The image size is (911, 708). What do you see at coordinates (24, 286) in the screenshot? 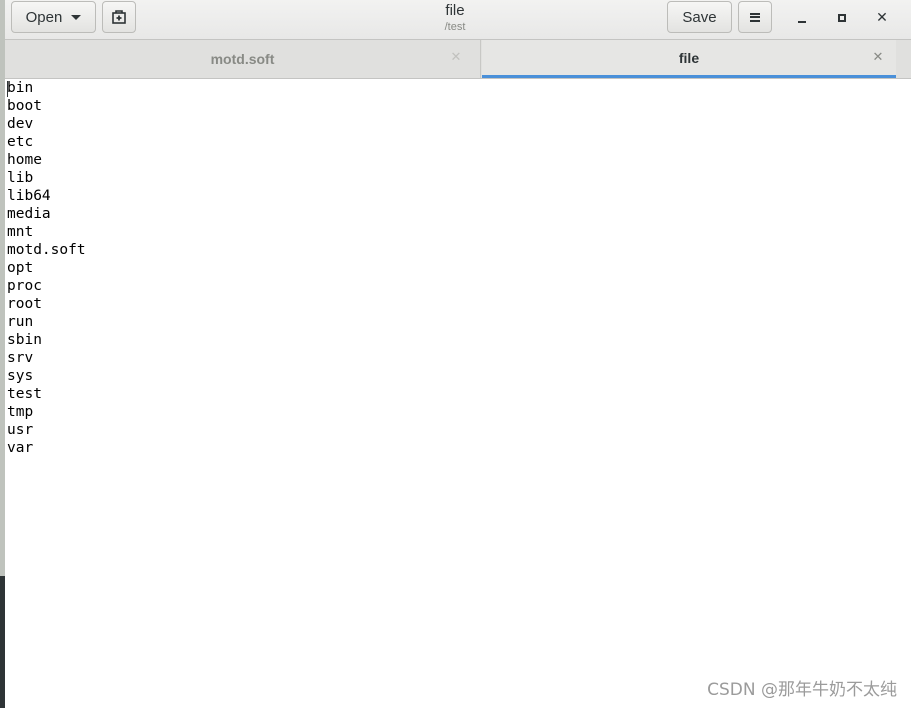
I see `document-line: proc` at bounding box center [24, 286].